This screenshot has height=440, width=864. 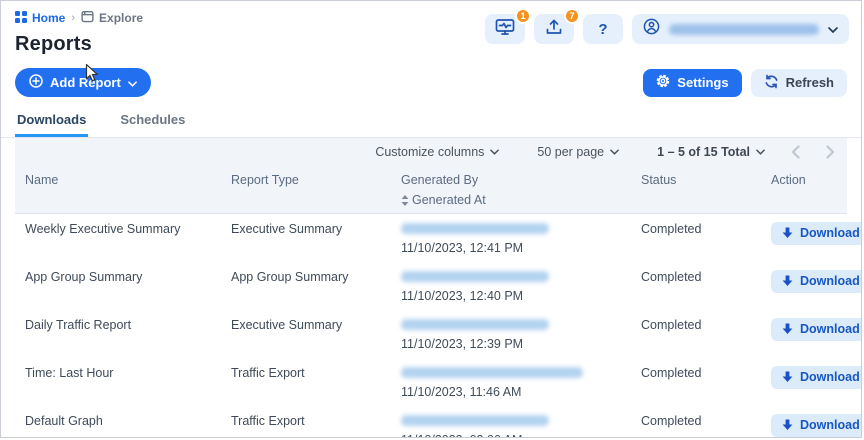 I want to click on cell-generated-at: 11/10/2023, 12:41 PM, so click(x=462, y=248).